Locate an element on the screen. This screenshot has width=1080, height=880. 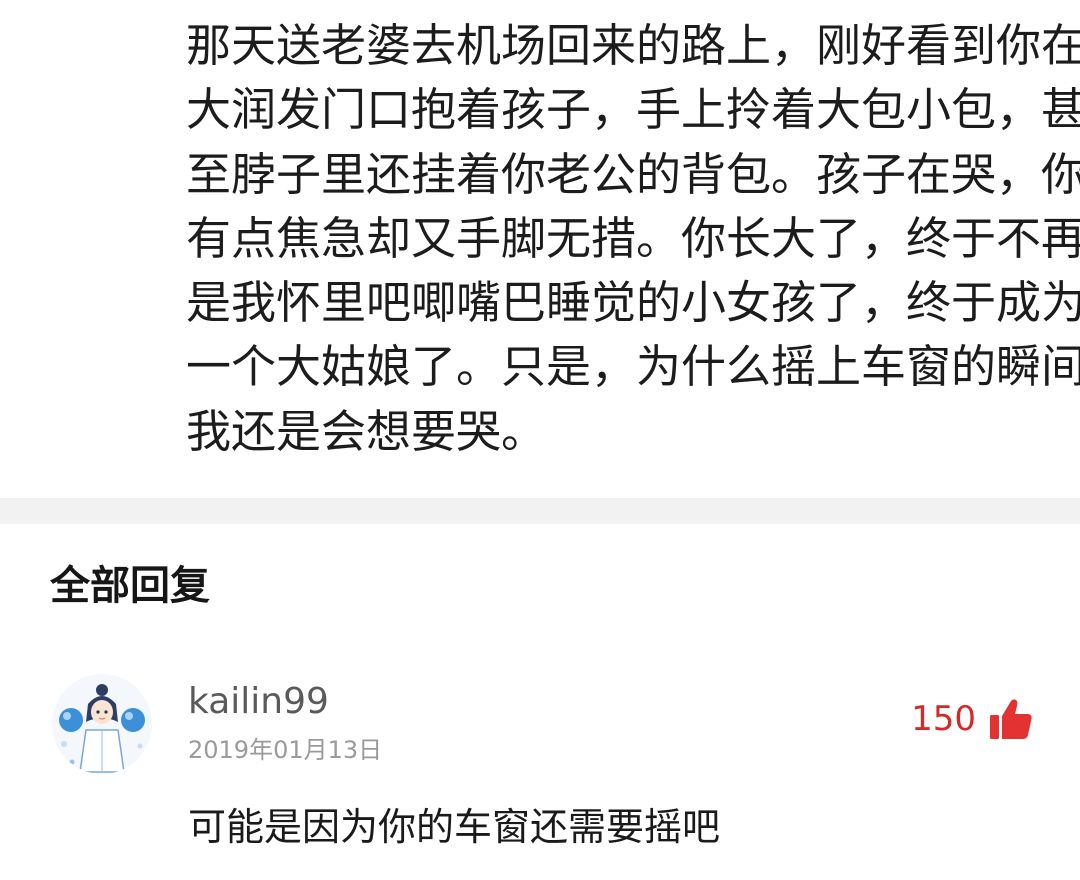
reply-username: kailin99 is located at coordinates (258, 702).